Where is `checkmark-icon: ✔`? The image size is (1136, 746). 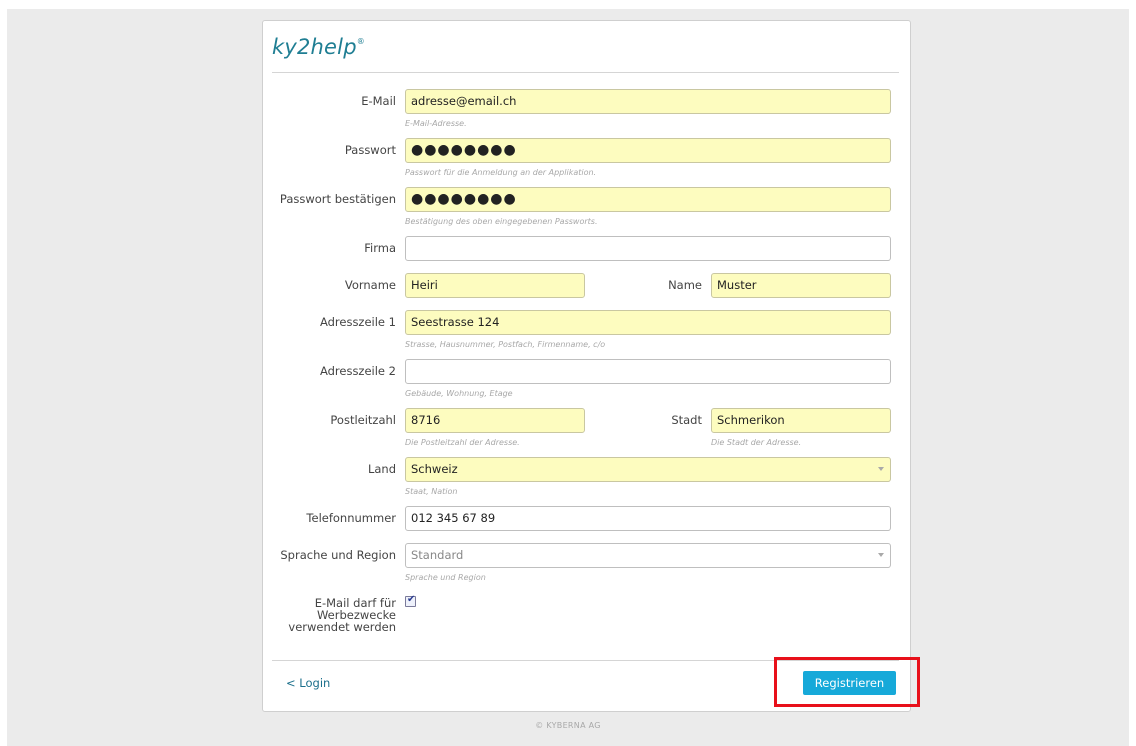
checkmark-icon: ✔ is located at coordinates (411, 599).